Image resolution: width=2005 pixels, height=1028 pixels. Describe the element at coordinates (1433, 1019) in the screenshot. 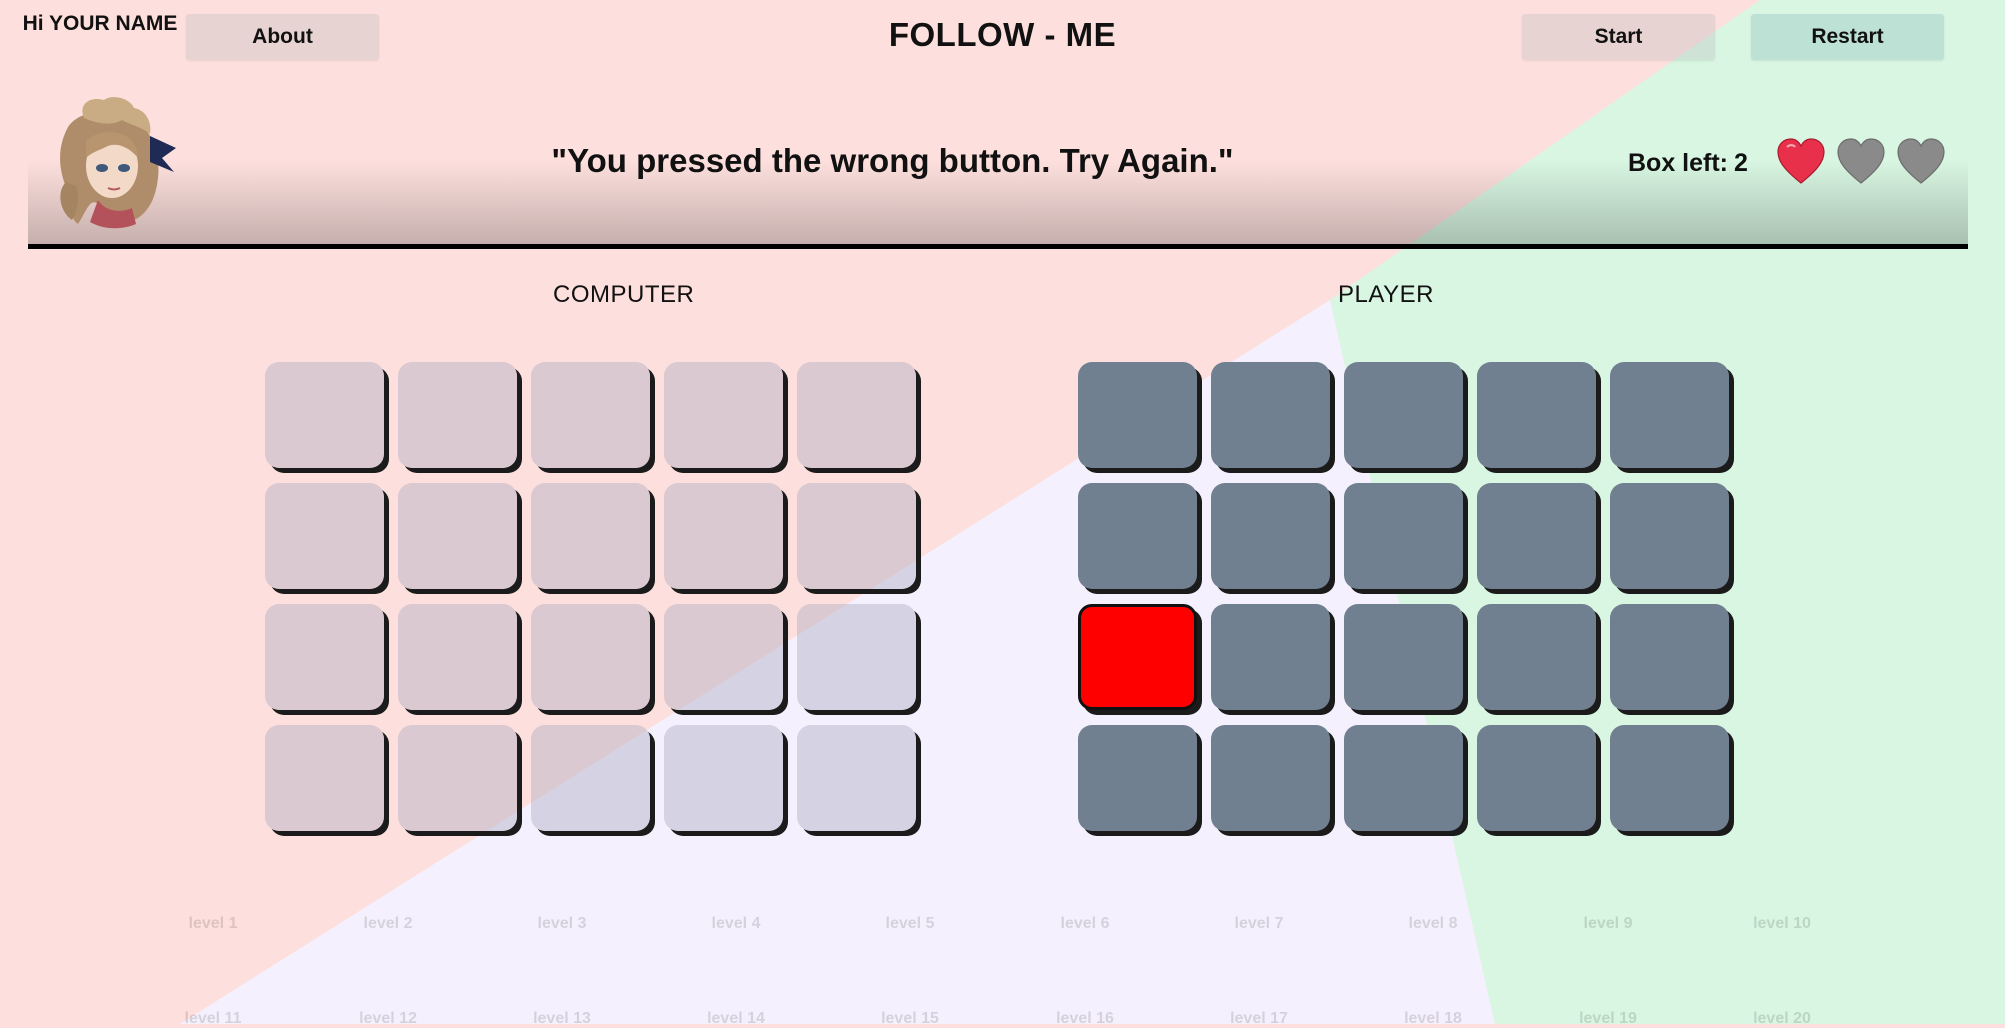

I see `level-label: level 18` at that location.